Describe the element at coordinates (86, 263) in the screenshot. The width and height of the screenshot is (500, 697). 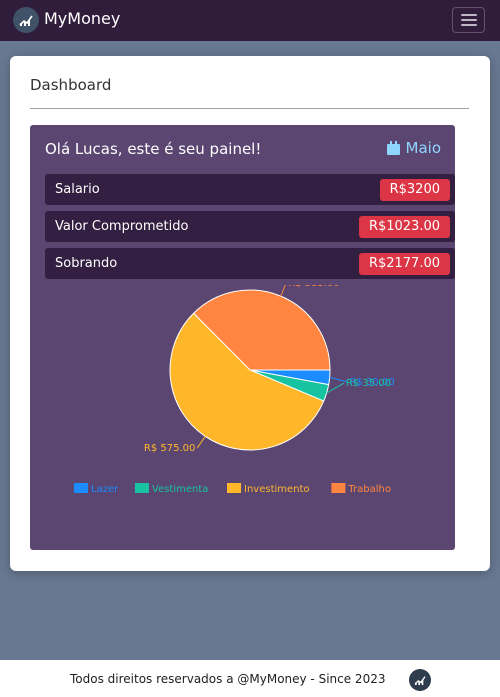
I see `remaining-label: Sobrando` at that location.